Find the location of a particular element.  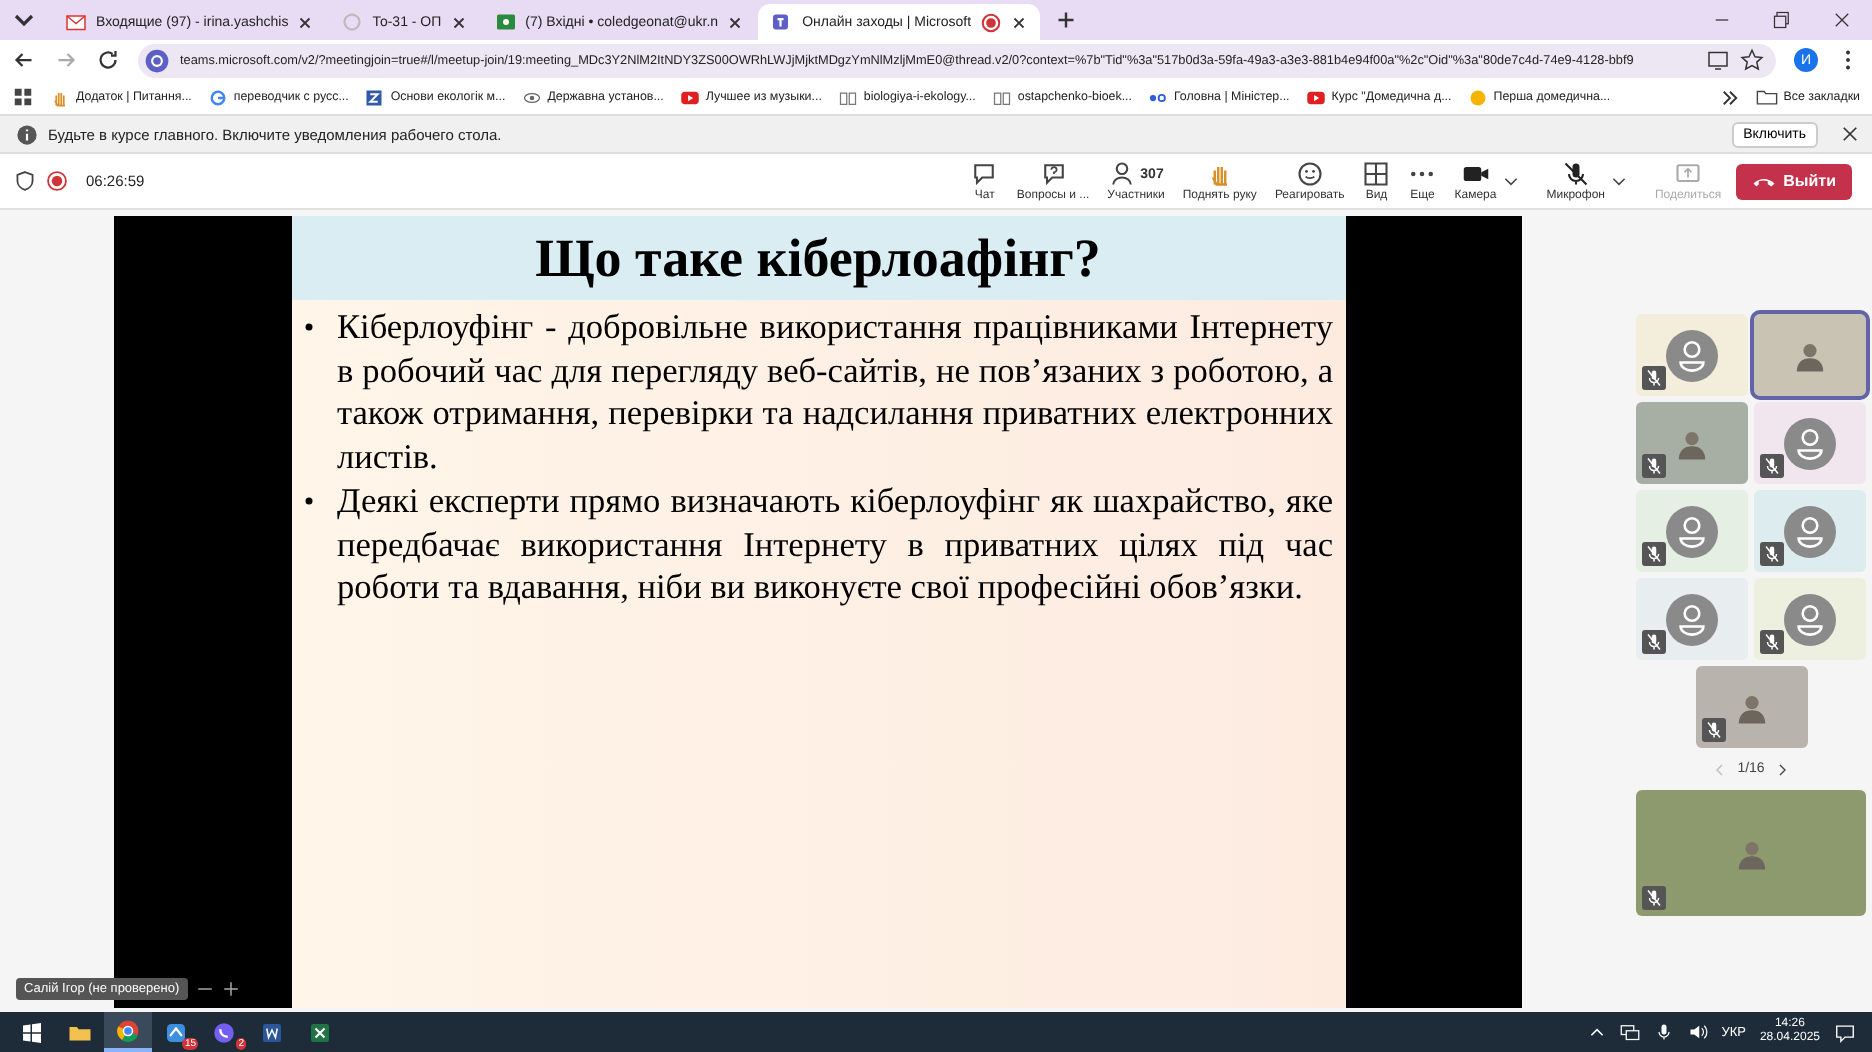

folder-icon is located at coordinates (1766, 97).